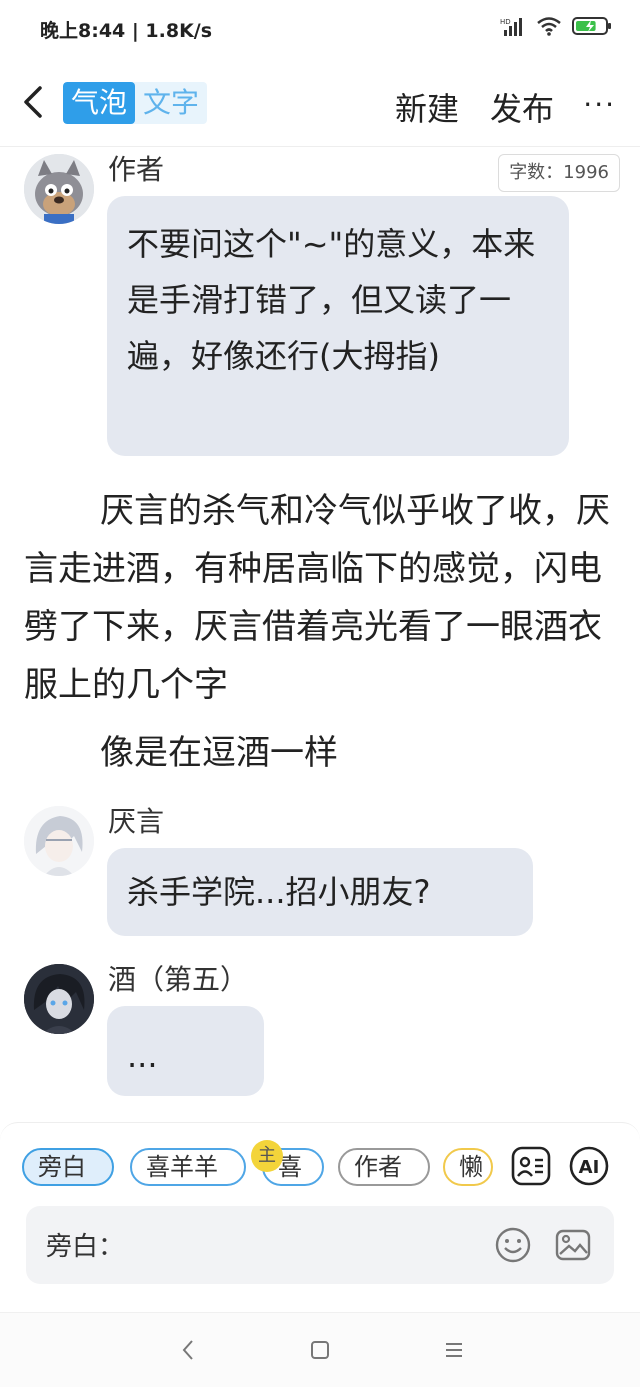 The height and width of the screenshot is (1387, 640). I want to click on contact-card-icon, so click(531, 1166).